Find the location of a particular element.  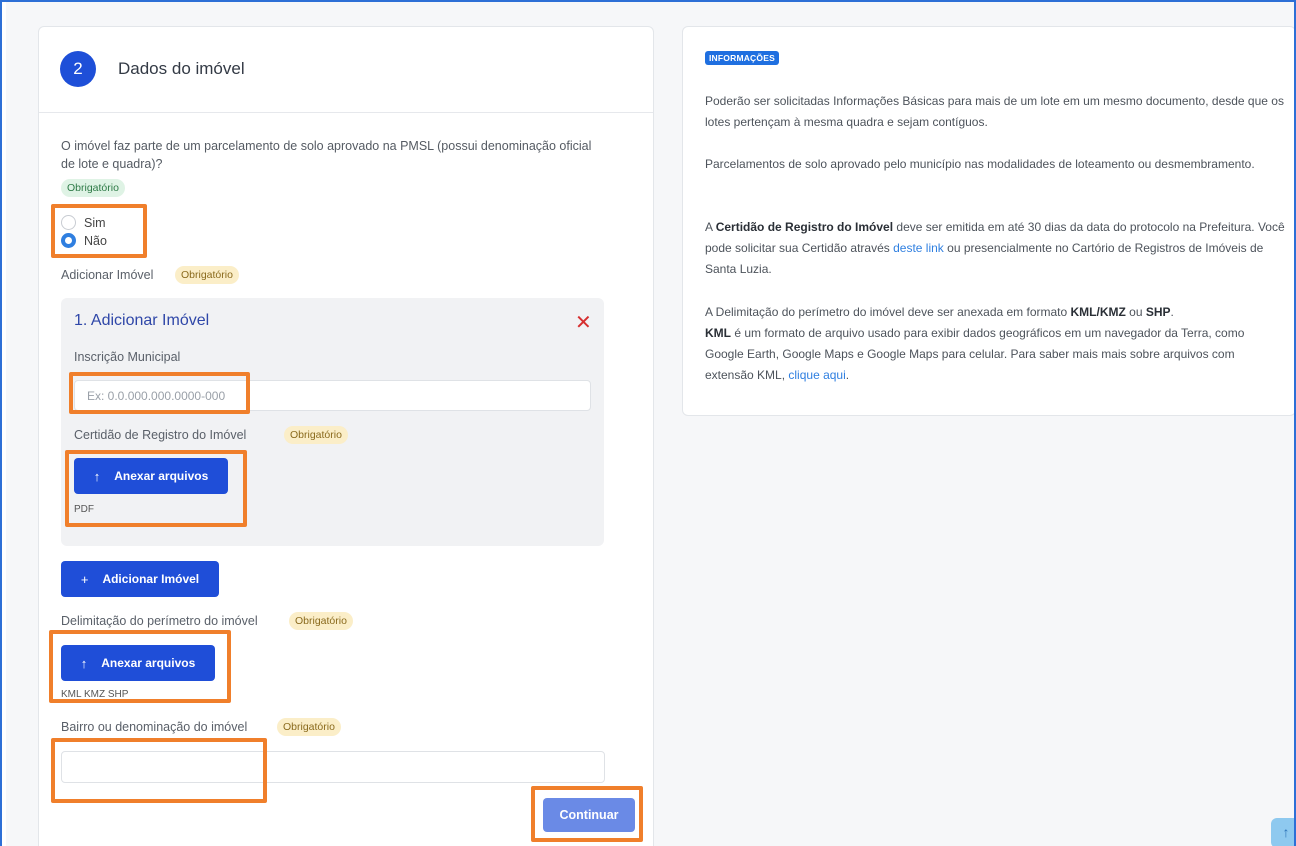

info-p4-kmlkmz: KML/KMZ is located at coordinates (1098, 312).